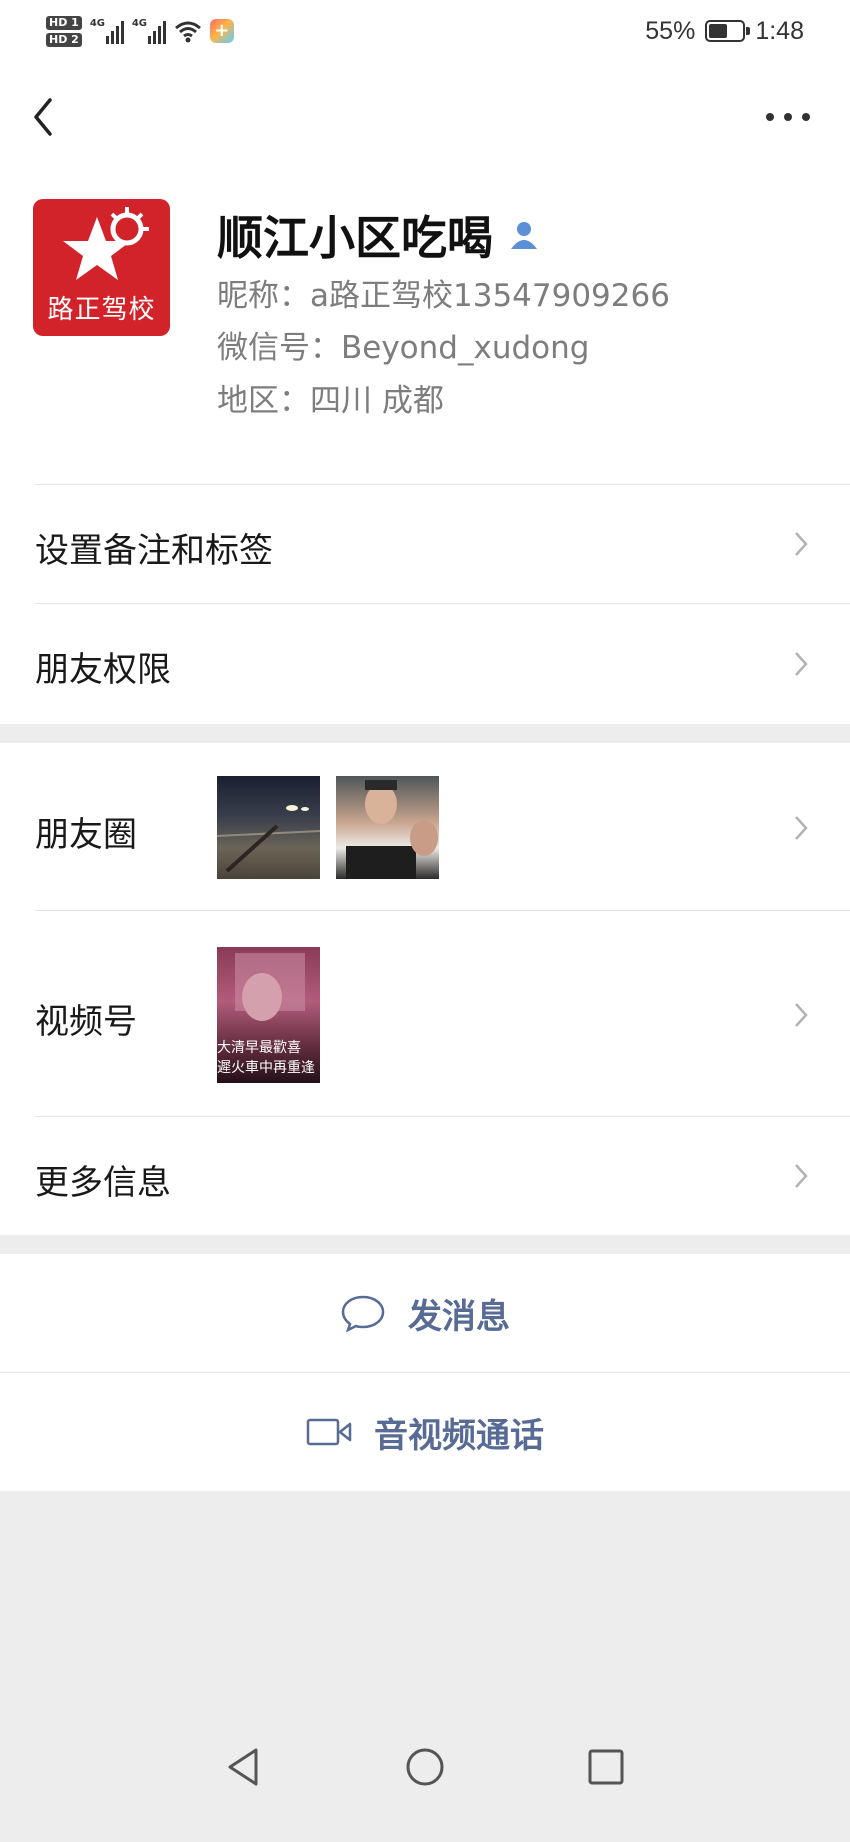 This screenshot has width=850, height=1842. I want to click on home-circle-icon, so click(425, 1767).